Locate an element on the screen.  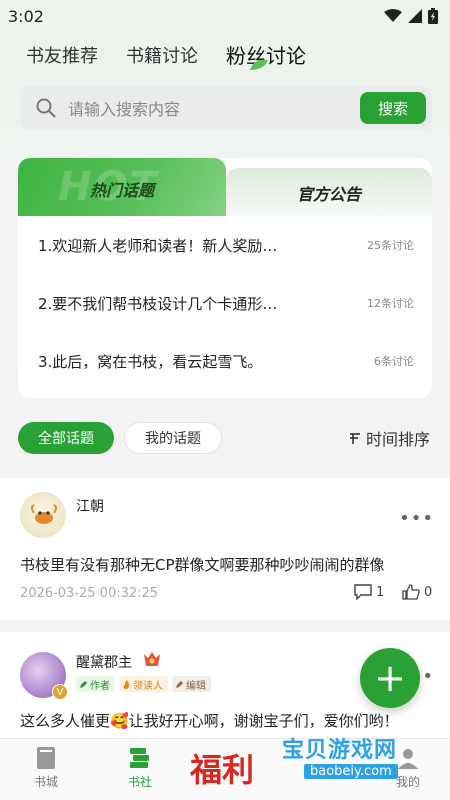
watermark-url: baobeiy.com is located at coordinates (351, 771).